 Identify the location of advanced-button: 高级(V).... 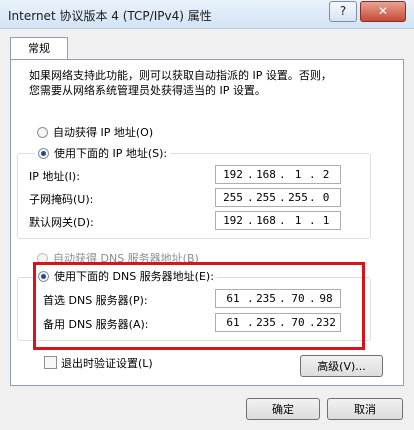
(341, 366).